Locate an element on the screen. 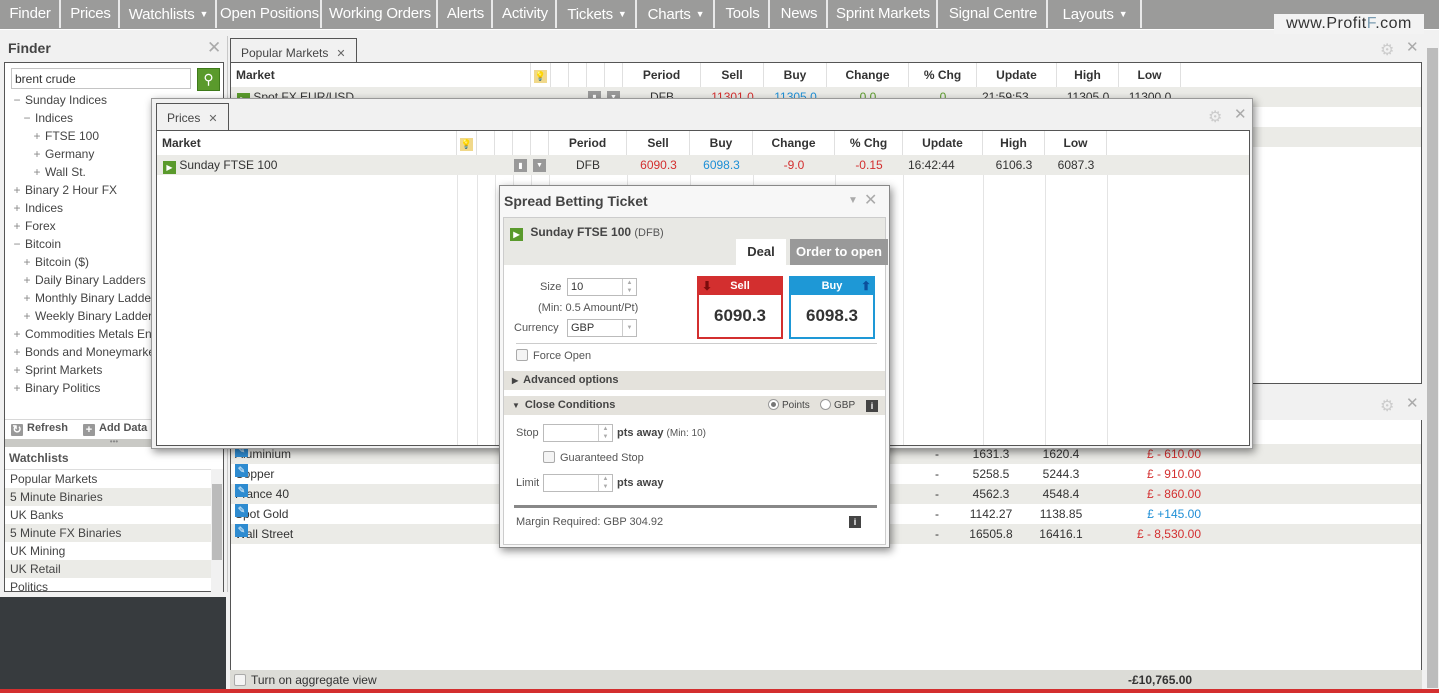  buy-button: Buy ⬆ 6098.3 is located at coordinates (832, 307).